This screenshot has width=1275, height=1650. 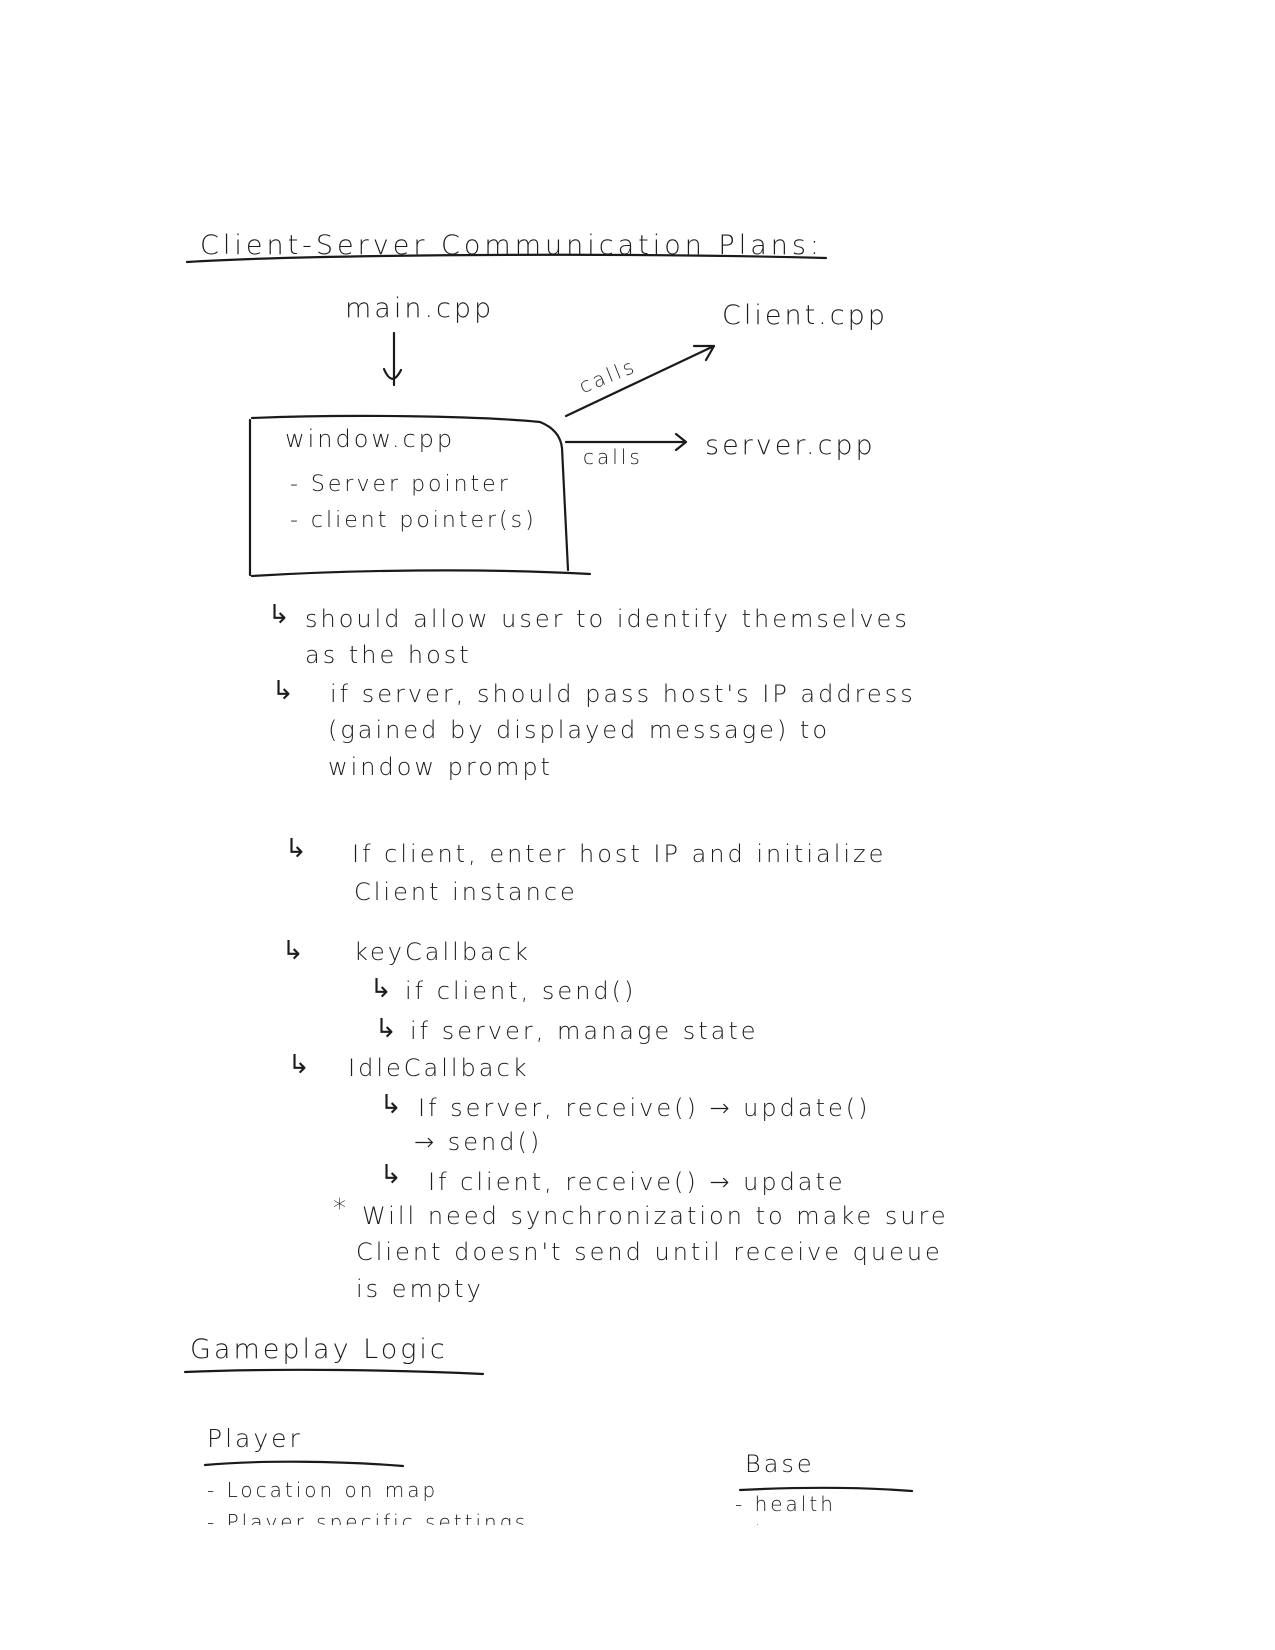 What do you see at coordinates (420, 308) in the screenshot?
I see `main-cpp-node: main.cpp` at bounding box center [420, 308].